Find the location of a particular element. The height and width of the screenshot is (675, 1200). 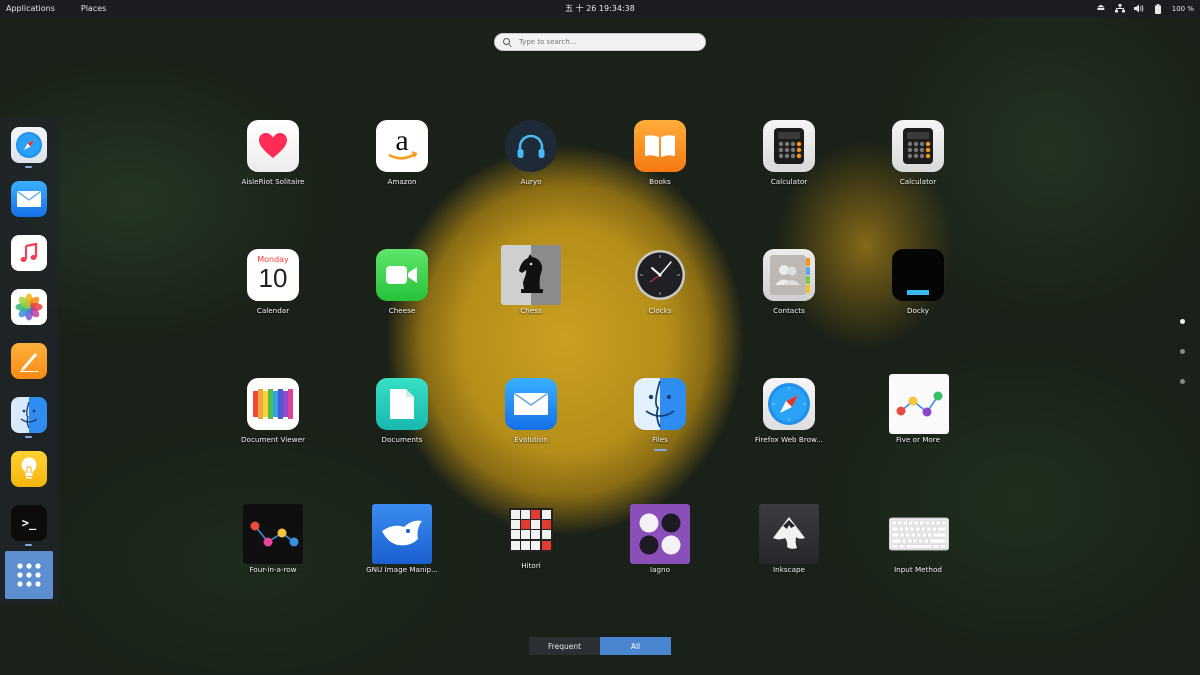

app-docky: Docky is located at coordinates (918, 286).